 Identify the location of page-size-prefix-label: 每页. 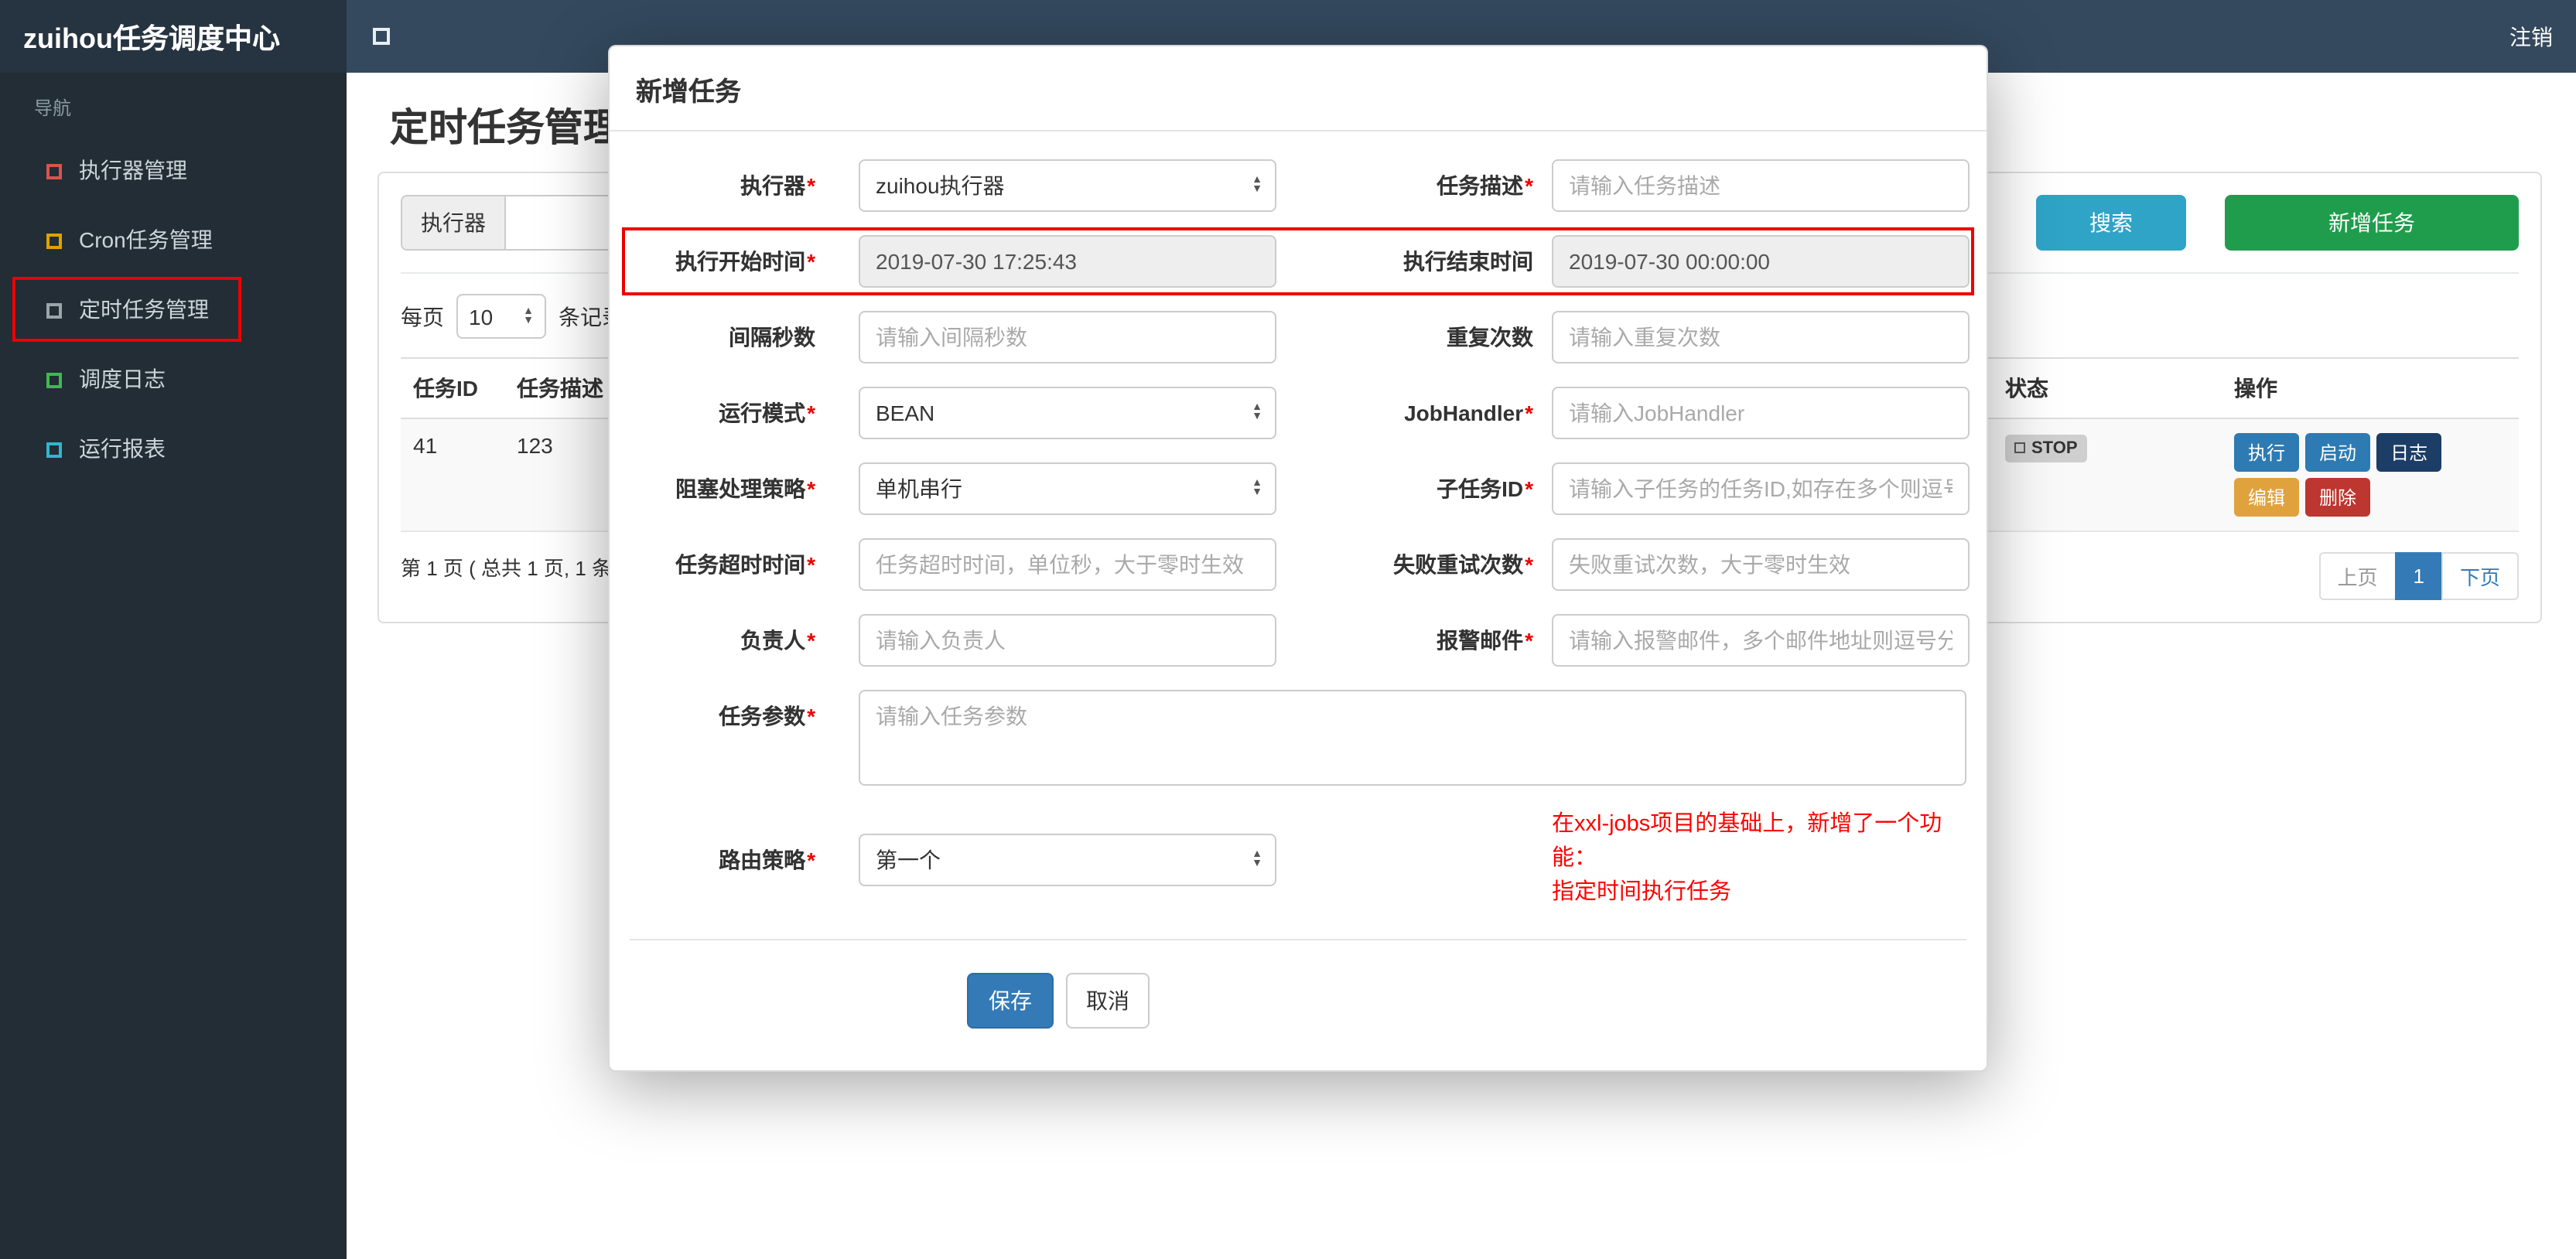
(422, 317).